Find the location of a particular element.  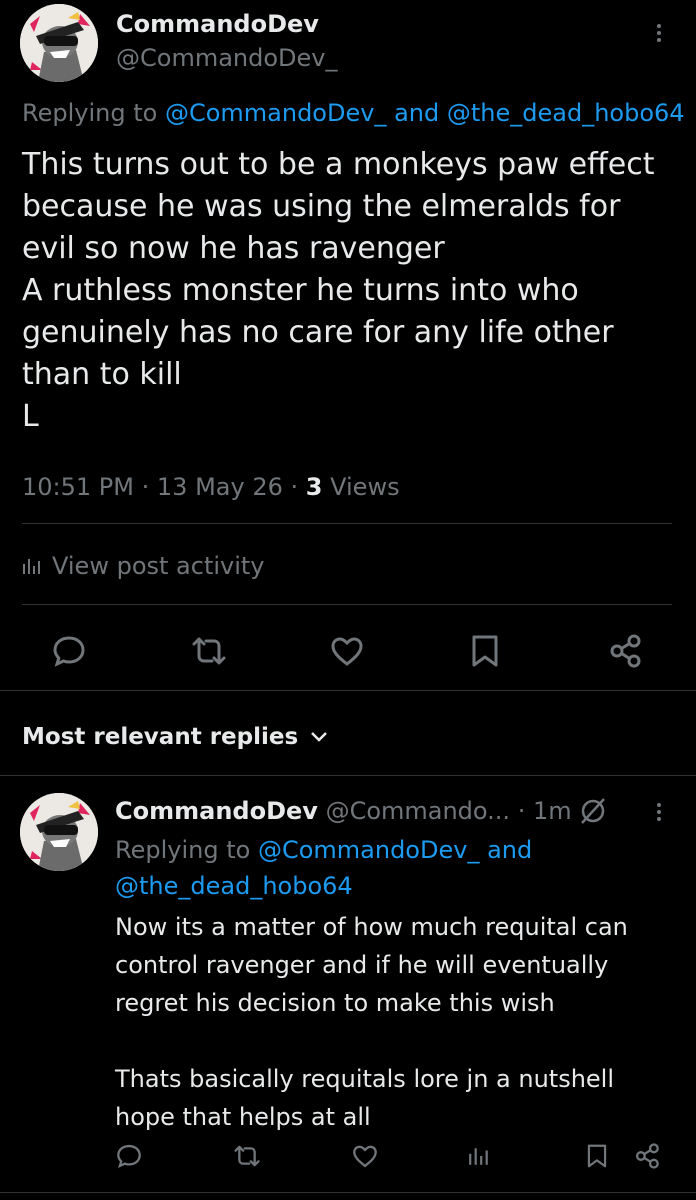

post-text-line: A ruthless monster he turns into who is located at coordinates (300, 290).